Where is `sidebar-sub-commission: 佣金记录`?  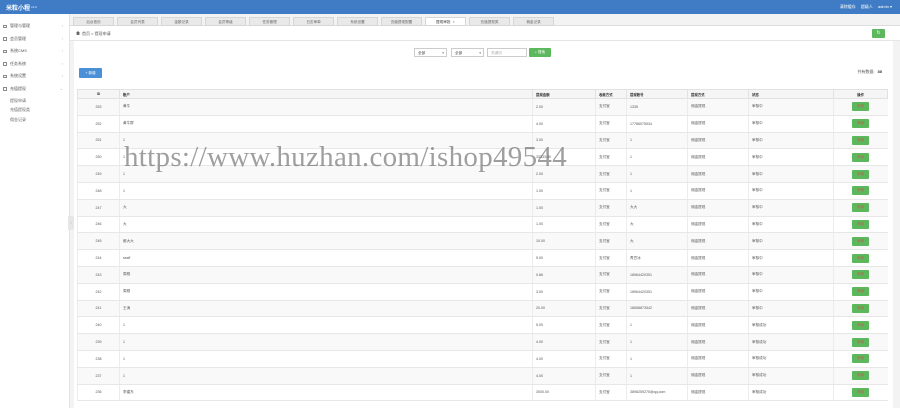 sidebar-sub-commission: 佣金记录 is located at coordinates (34, 120).